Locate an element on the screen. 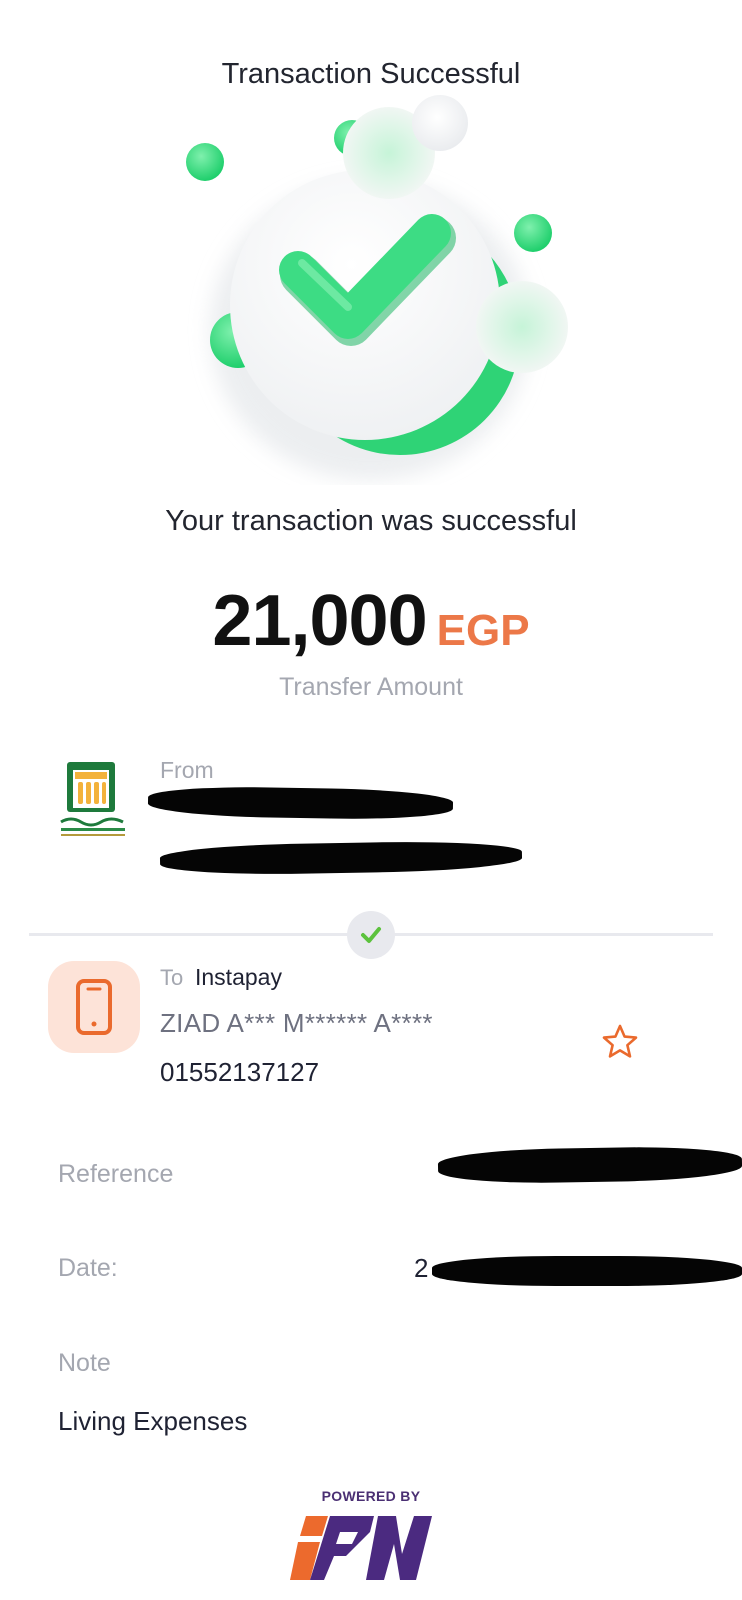  transfer-check-icon is located at coordinates (371, 935).